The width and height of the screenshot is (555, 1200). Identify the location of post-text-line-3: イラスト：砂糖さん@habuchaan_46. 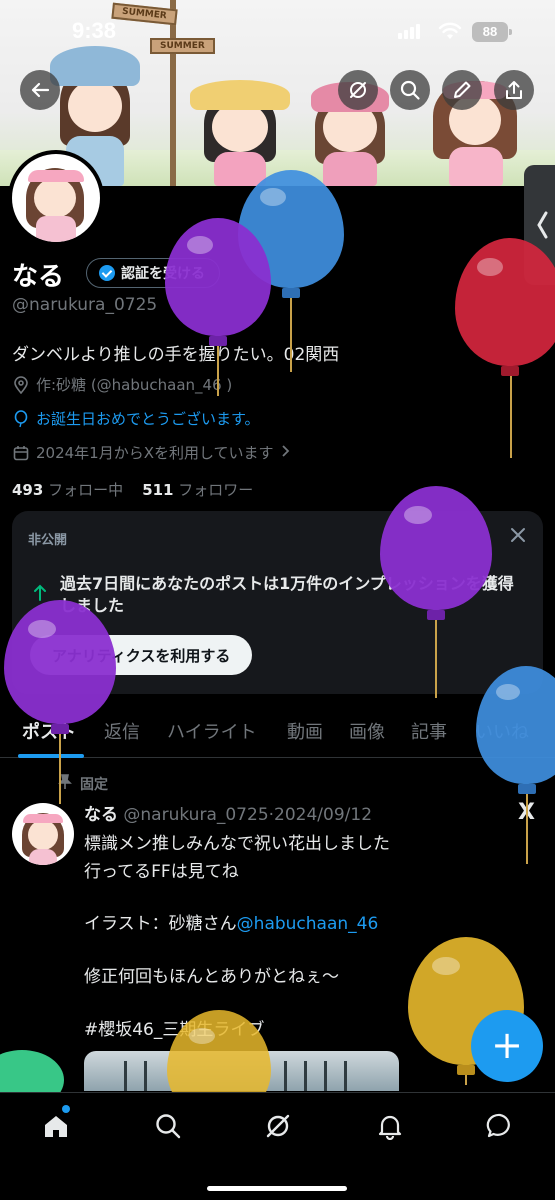
(231, 921).